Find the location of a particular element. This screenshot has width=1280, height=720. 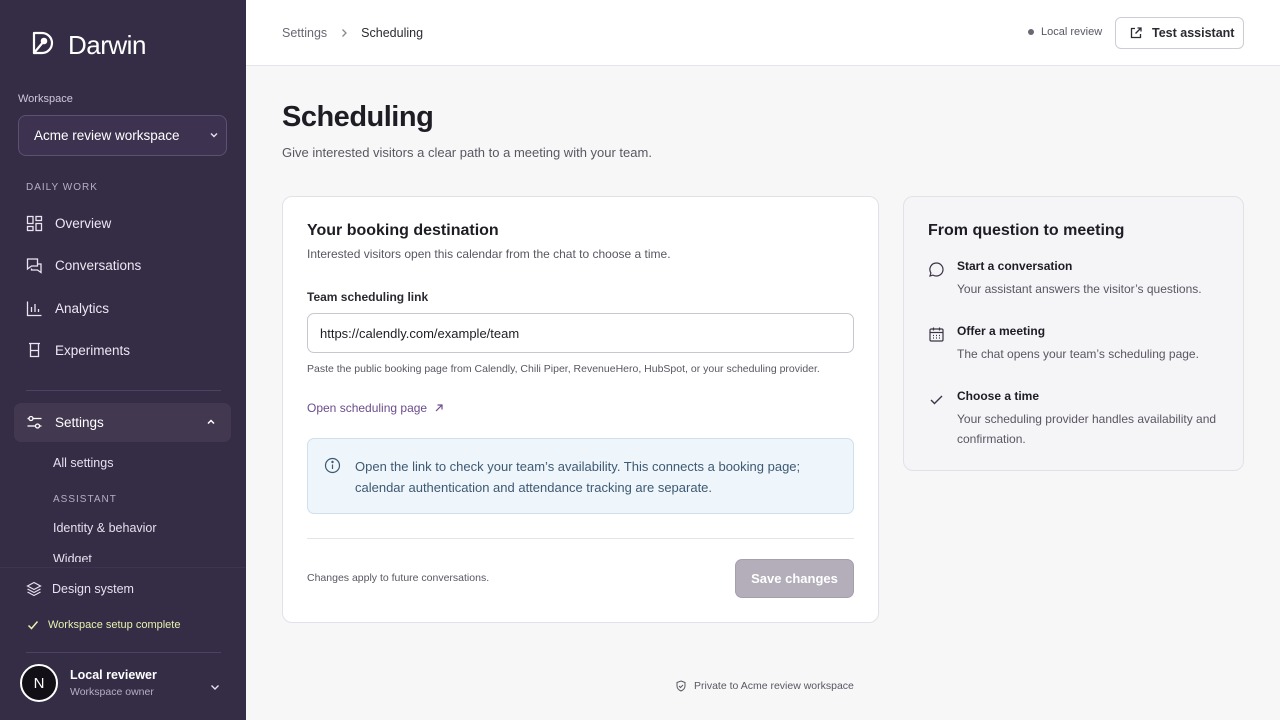

sidebar-item-experiments: Experiments is located at coordinates (78, 350).